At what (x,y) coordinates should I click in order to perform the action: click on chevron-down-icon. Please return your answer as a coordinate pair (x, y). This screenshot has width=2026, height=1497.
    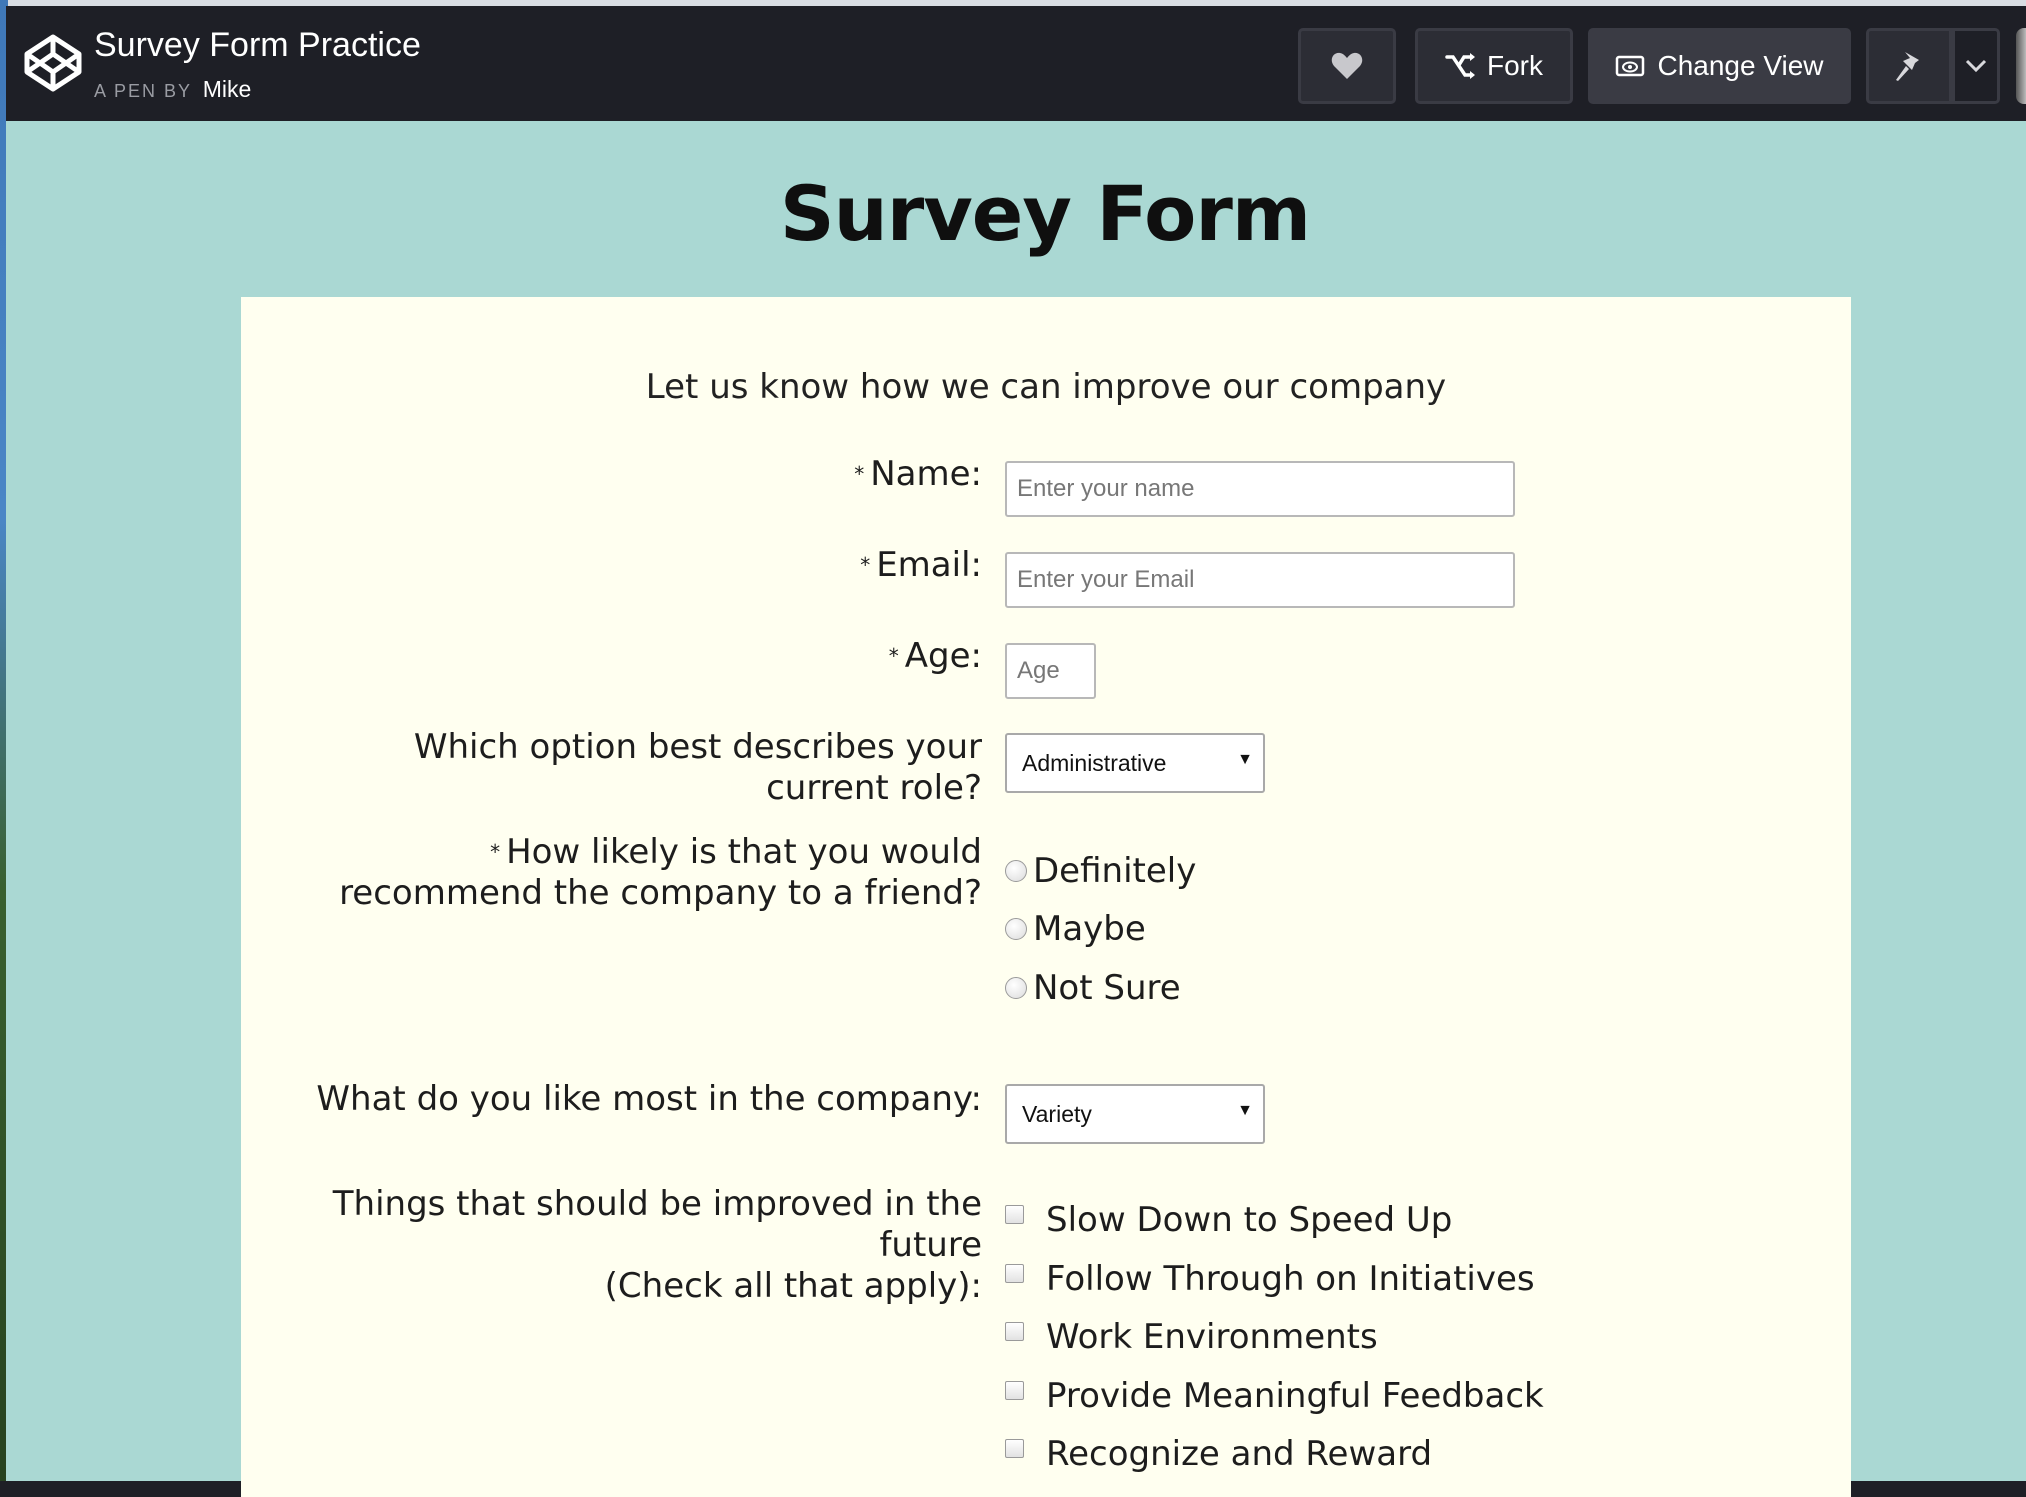
    Looking at the image, I should click on (1976, 66).